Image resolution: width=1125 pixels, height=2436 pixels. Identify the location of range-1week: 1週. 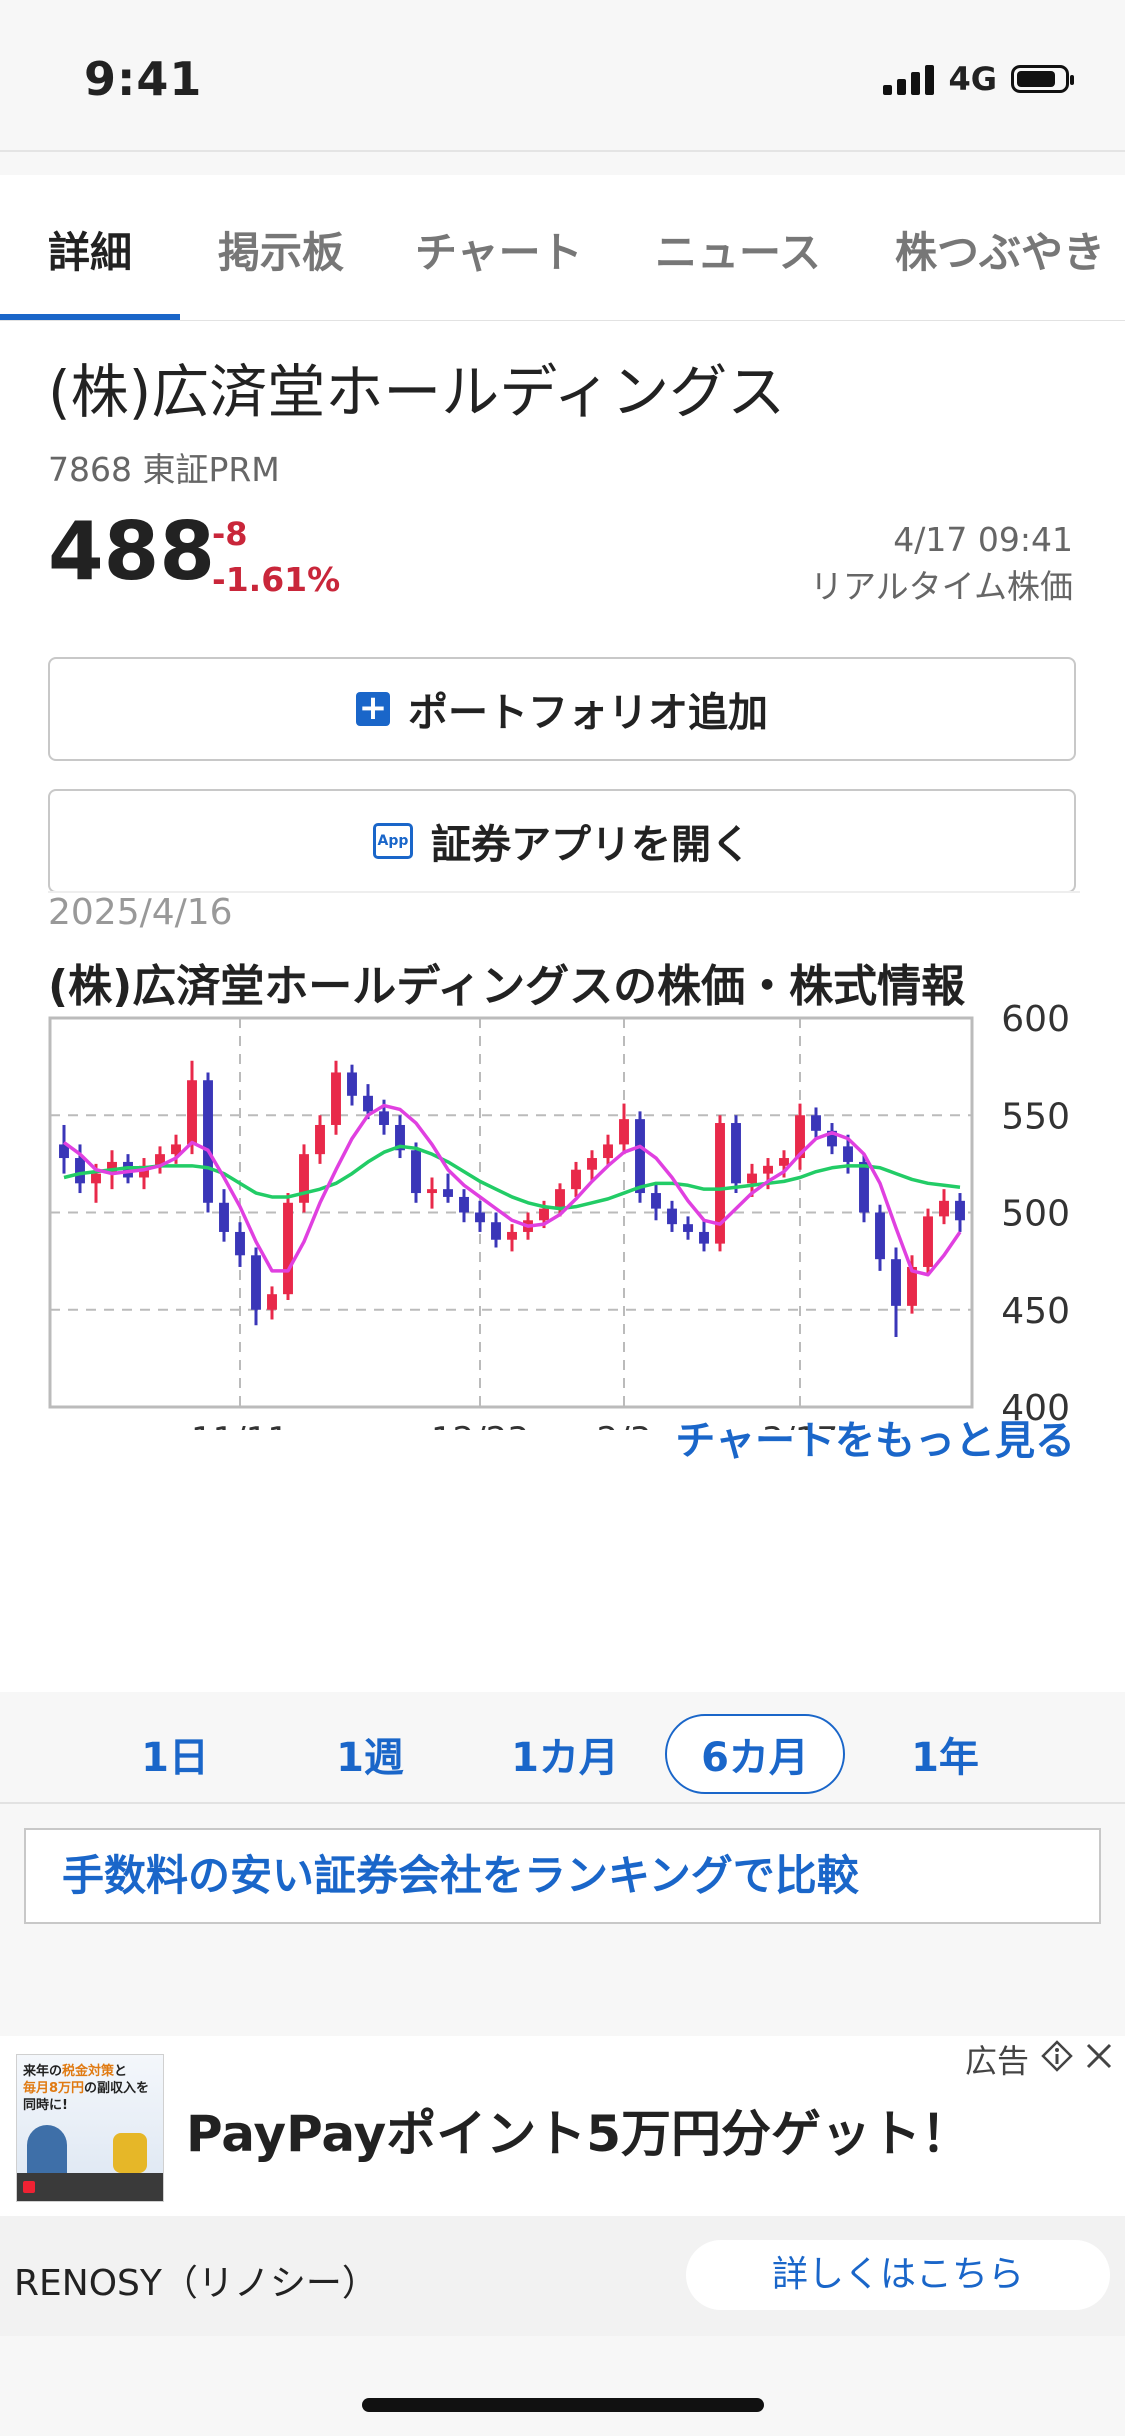
(370, 1754).